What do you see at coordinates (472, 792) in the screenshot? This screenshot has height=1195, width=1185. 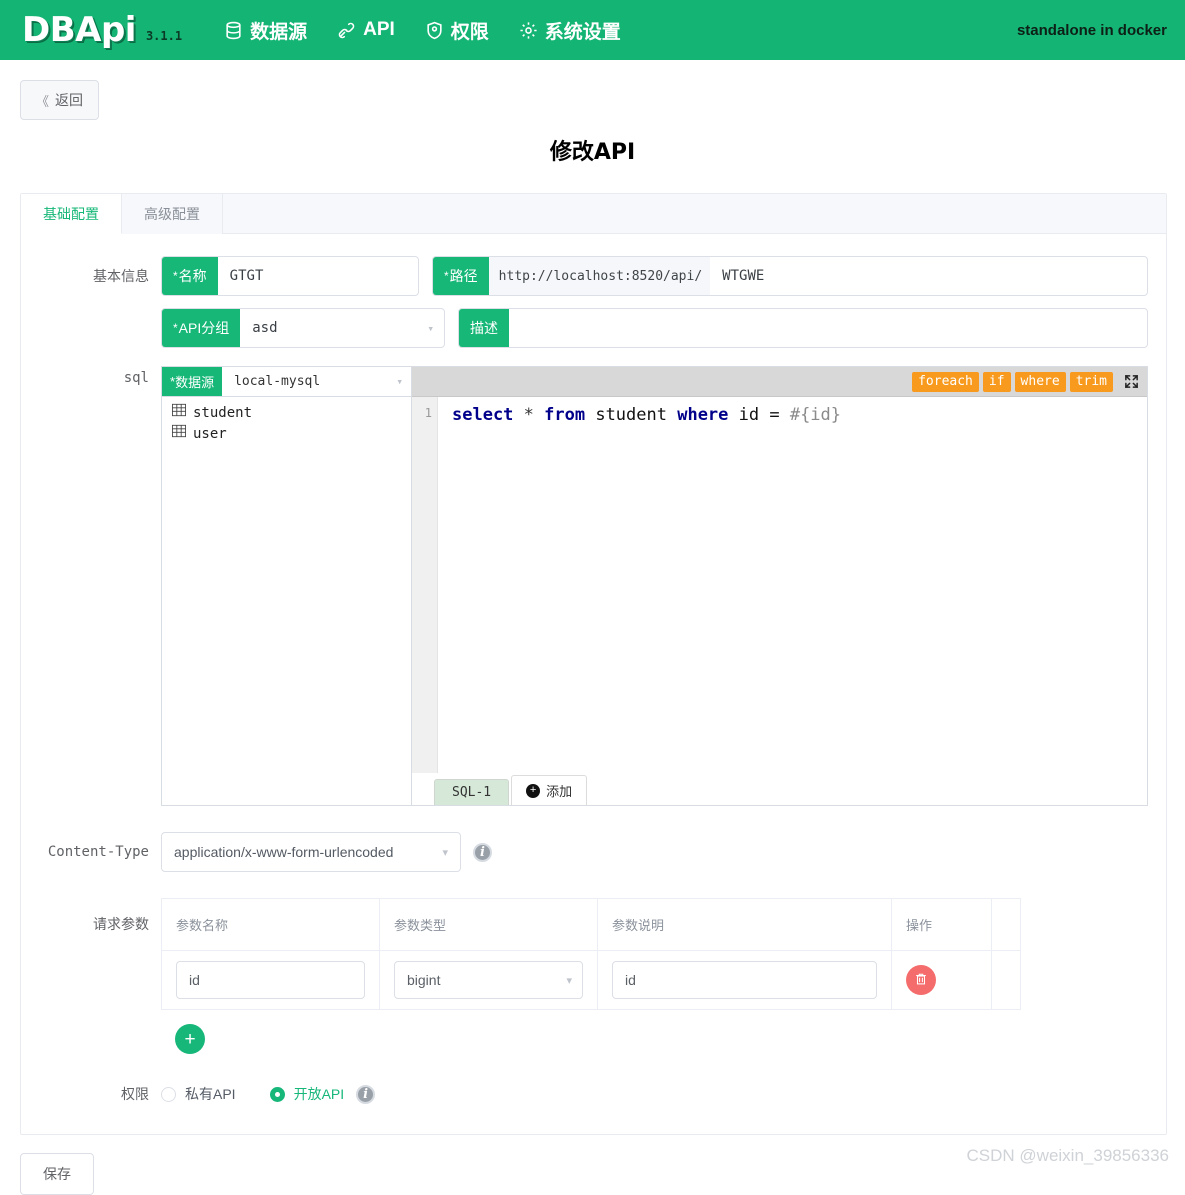 I see `sql-tab-1: SQL-1` at bounding box center [472, 792].